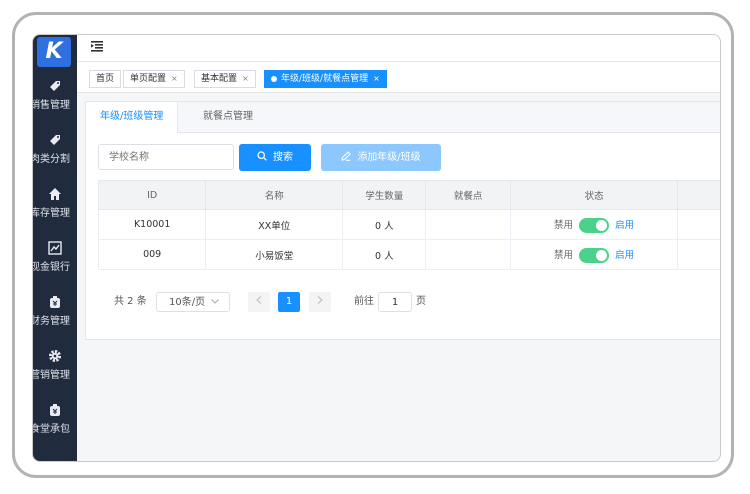 This screenshot has width=750, height=494. What do you see at coordinates (698, 195) in the screenshot?
I see `column-header-actions` at bounding box center [698, 195].